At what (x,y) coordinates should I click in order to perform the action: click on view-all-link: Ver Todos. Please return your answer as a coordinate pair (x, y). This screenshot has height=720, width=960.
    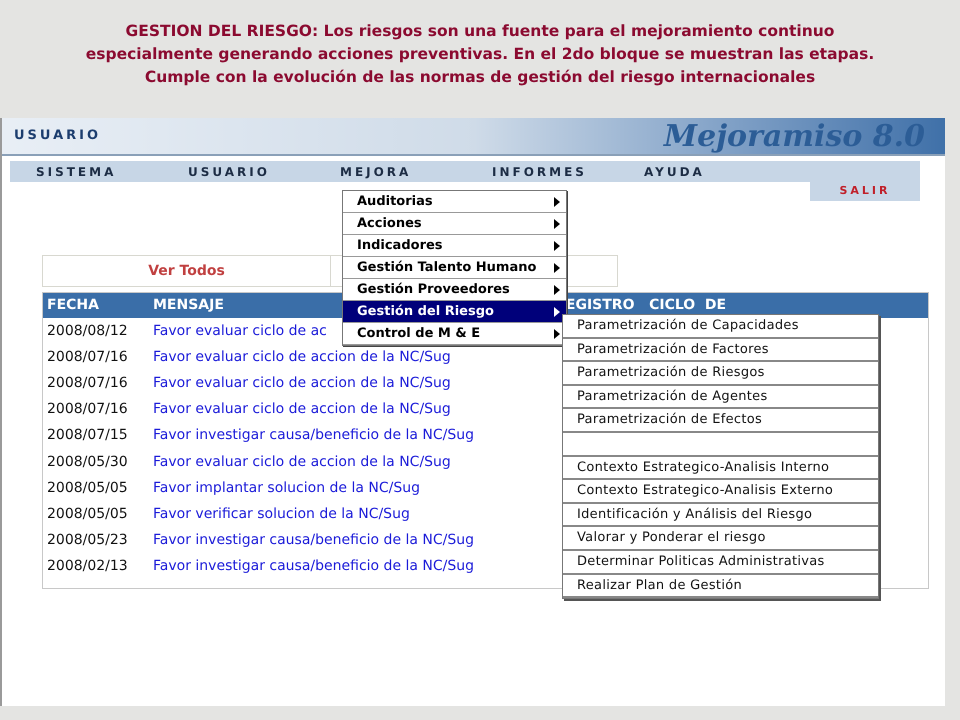
    Looking at the image, I should click on (187, 271).